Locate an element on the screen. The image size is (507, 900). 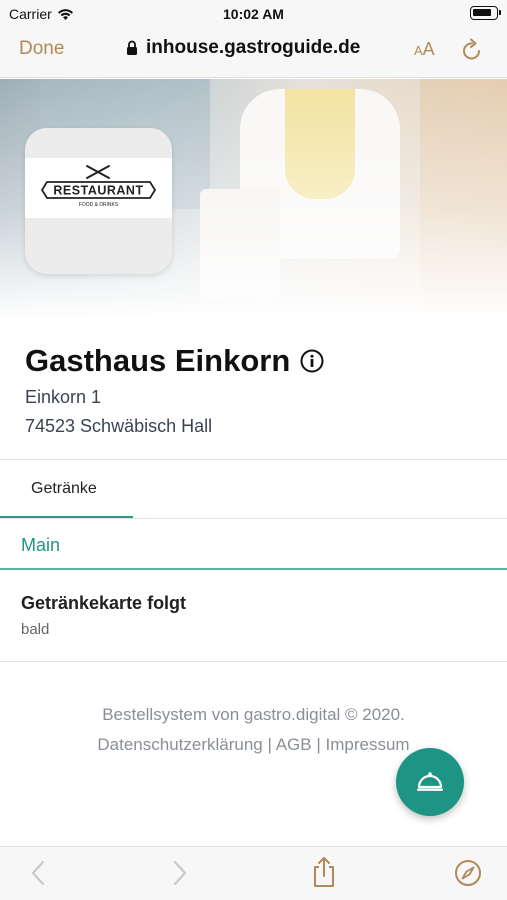
tabs-top-divider is located at coordinates (253, 459).